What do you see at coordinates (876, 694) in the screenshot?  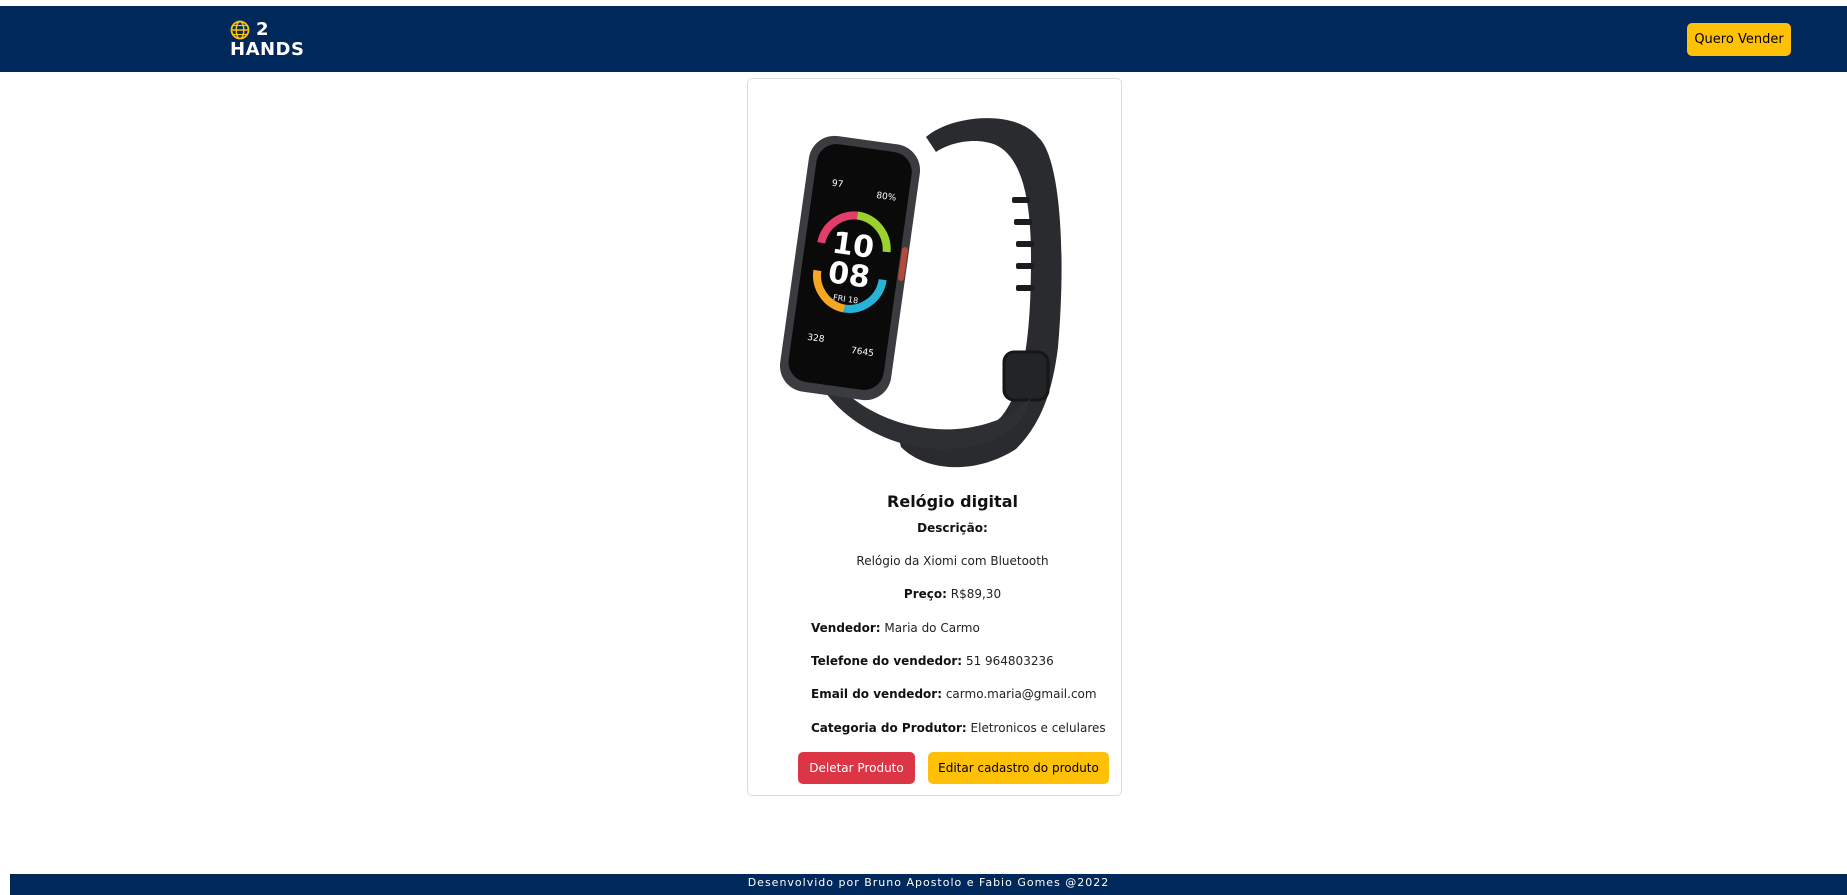 I see `email-label: Email do vendedor:` at bounding box center [876, 694].